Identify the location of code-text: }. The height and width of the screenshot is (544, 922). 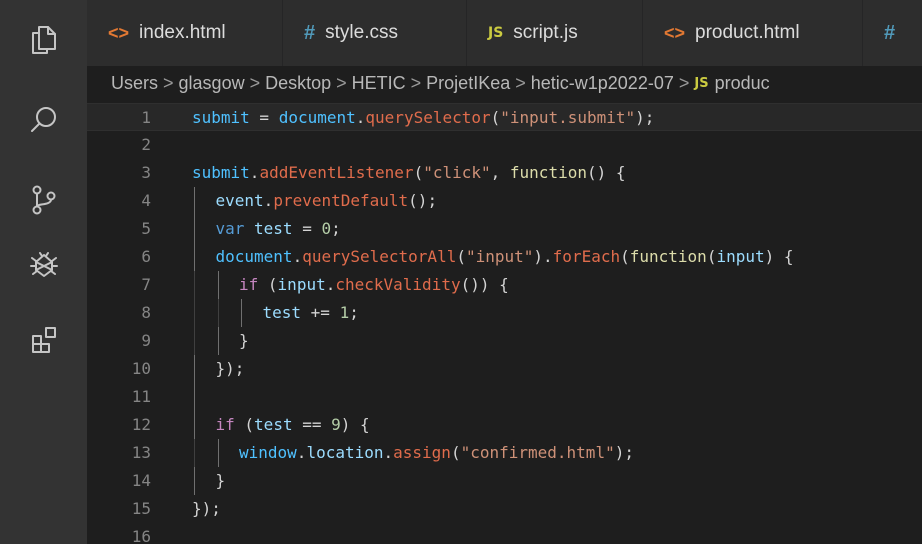
(221, 481).